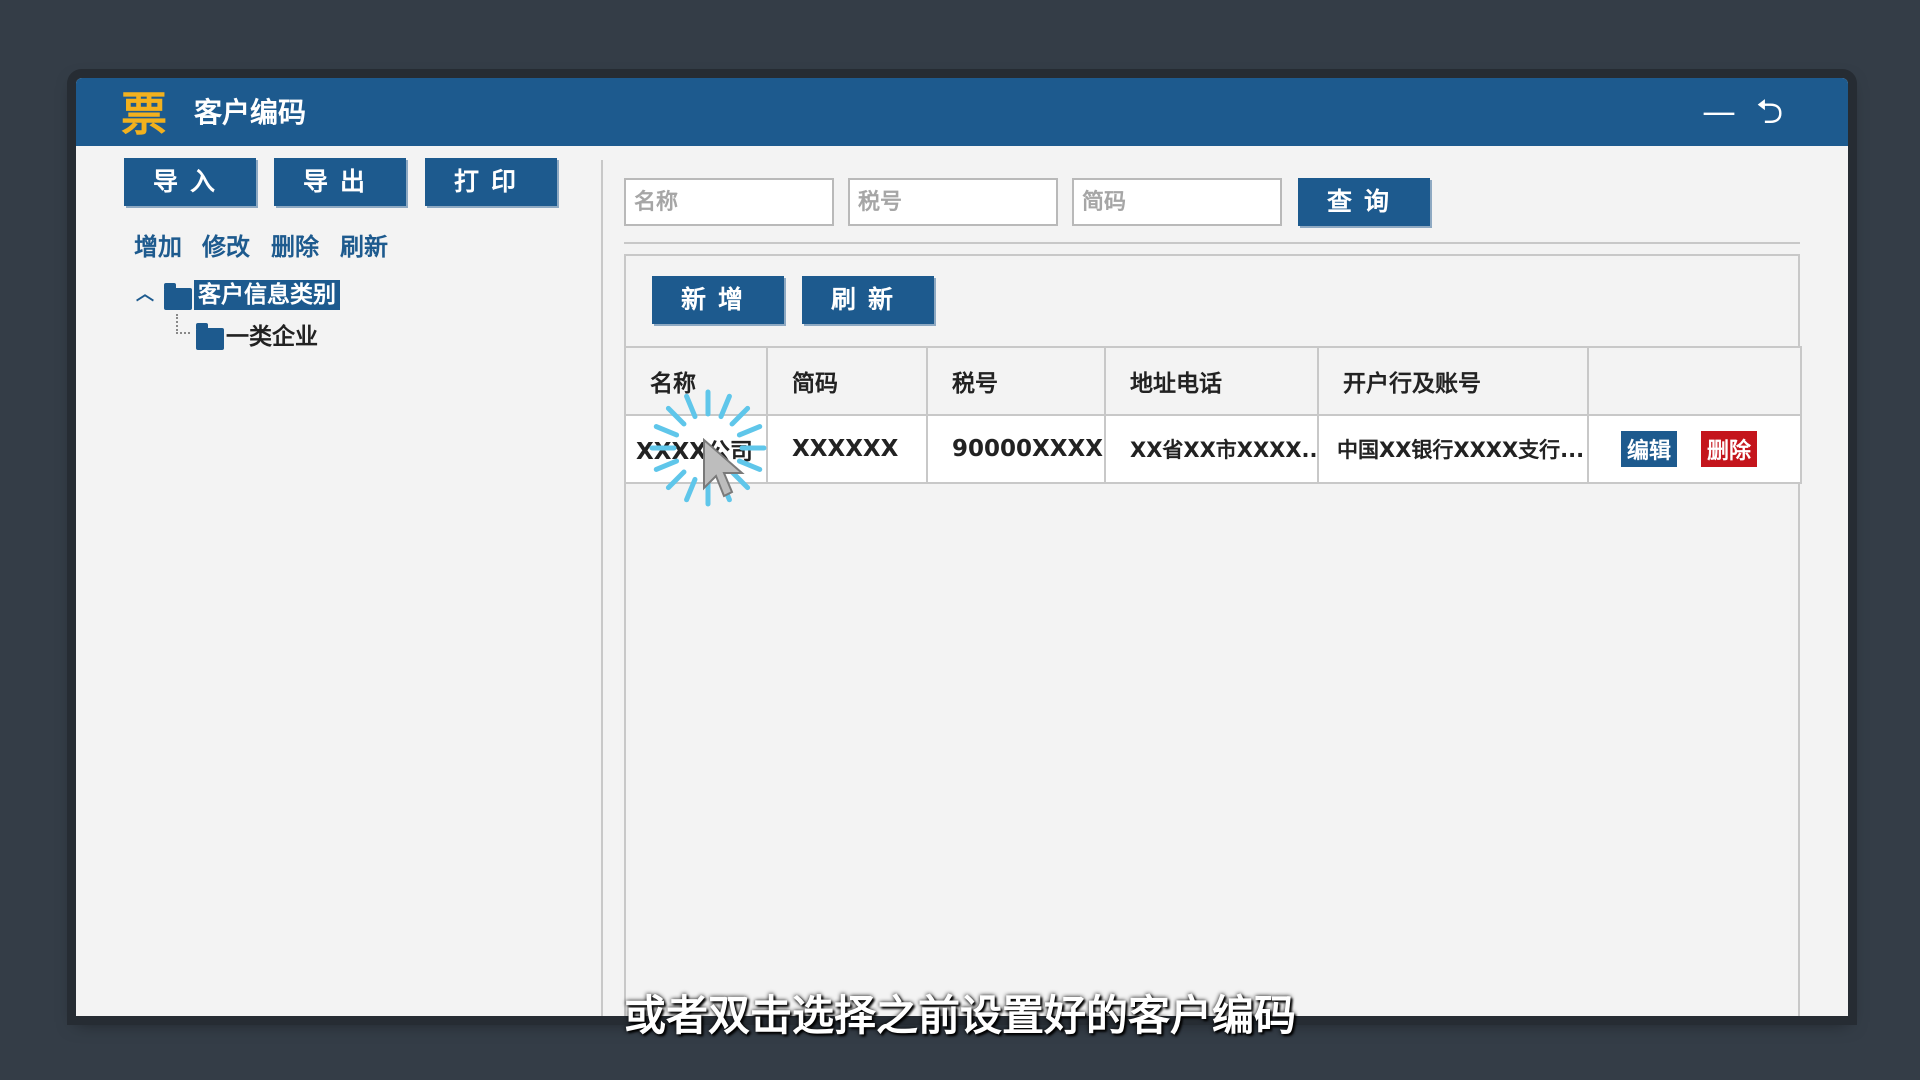 This screenshot has height=1080, width=1920. I want to click on video-subtitle: 或者双击选择之前设置好的客户编码, so click(959, 1015).